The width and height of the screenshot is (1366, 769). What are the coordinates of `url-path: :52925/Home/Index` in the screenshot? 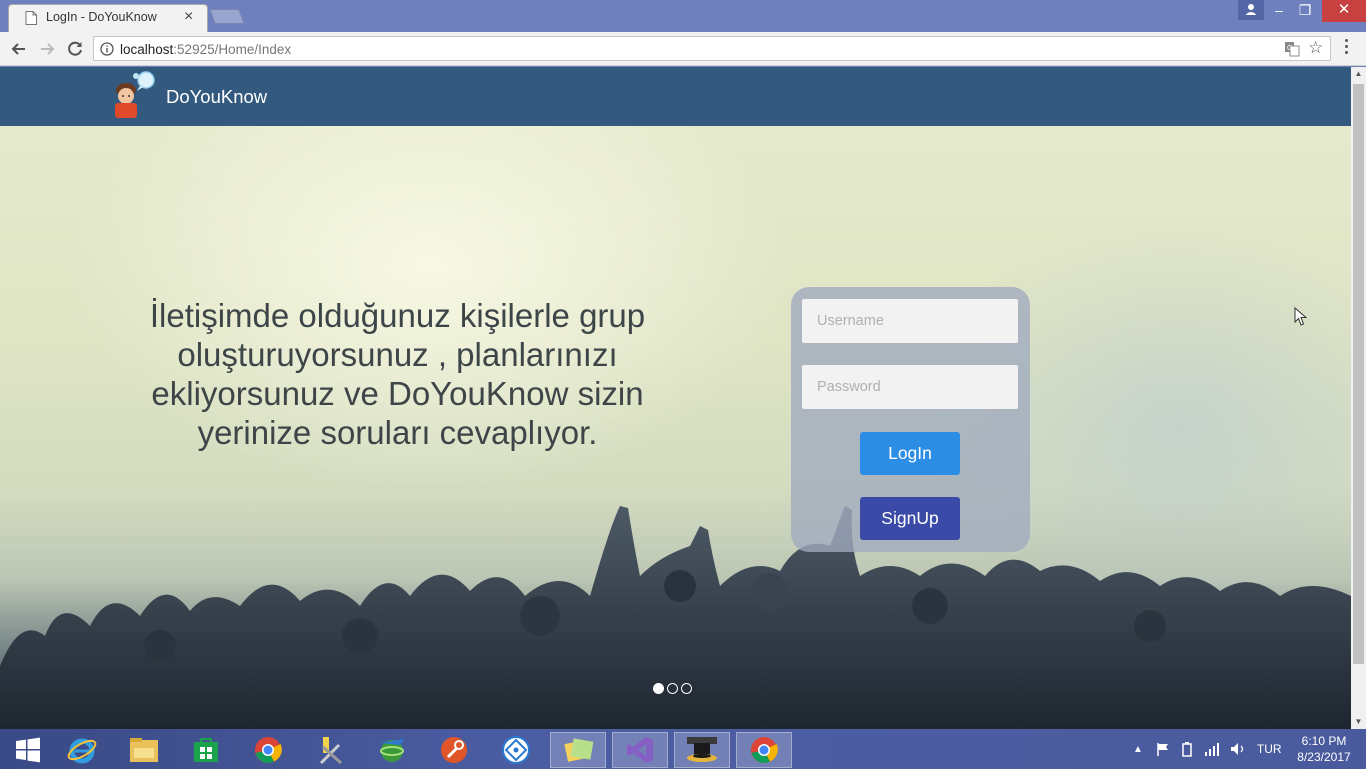 It's located at (232, 49).